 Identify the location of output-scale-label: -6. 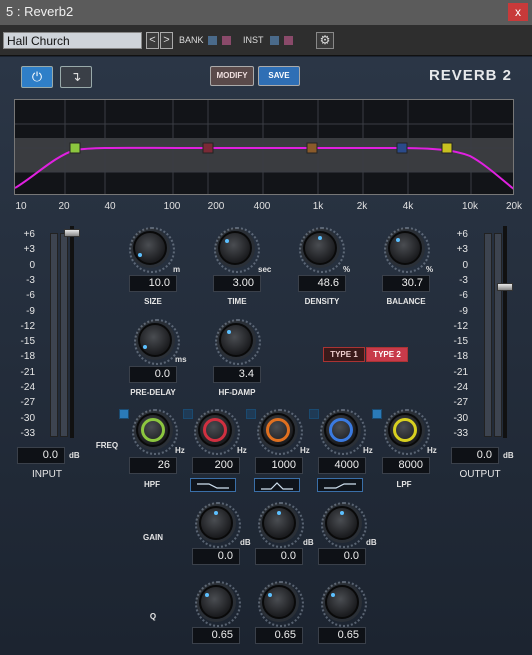
(463, 296).